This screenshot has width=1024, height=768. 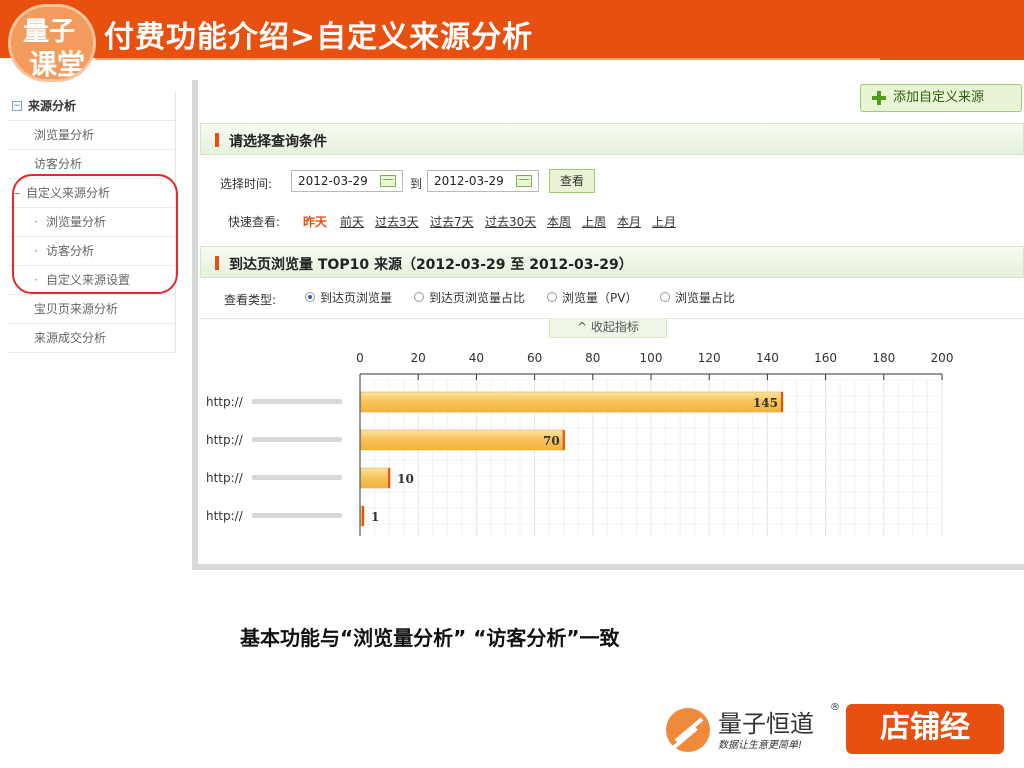 What do you see at coordinates (52, 106) in the screenshot?
I see `sidebar-root-label: 来源分析` at bounding box center [52, 106].